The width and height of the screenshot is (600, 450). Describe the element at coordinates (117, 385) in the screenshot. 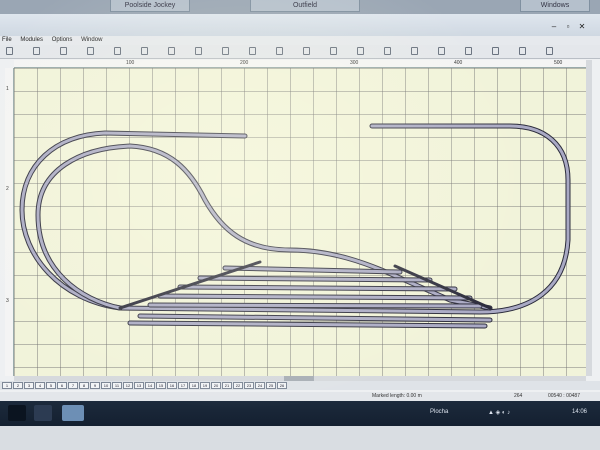

I see `page-tab: 11` at that location.